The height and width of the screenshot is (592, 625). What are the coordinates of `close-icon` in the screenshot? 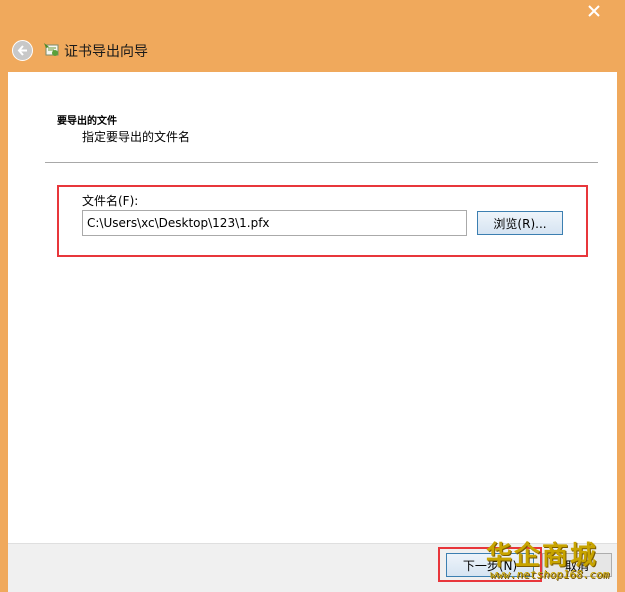 It's located at (594, 11).